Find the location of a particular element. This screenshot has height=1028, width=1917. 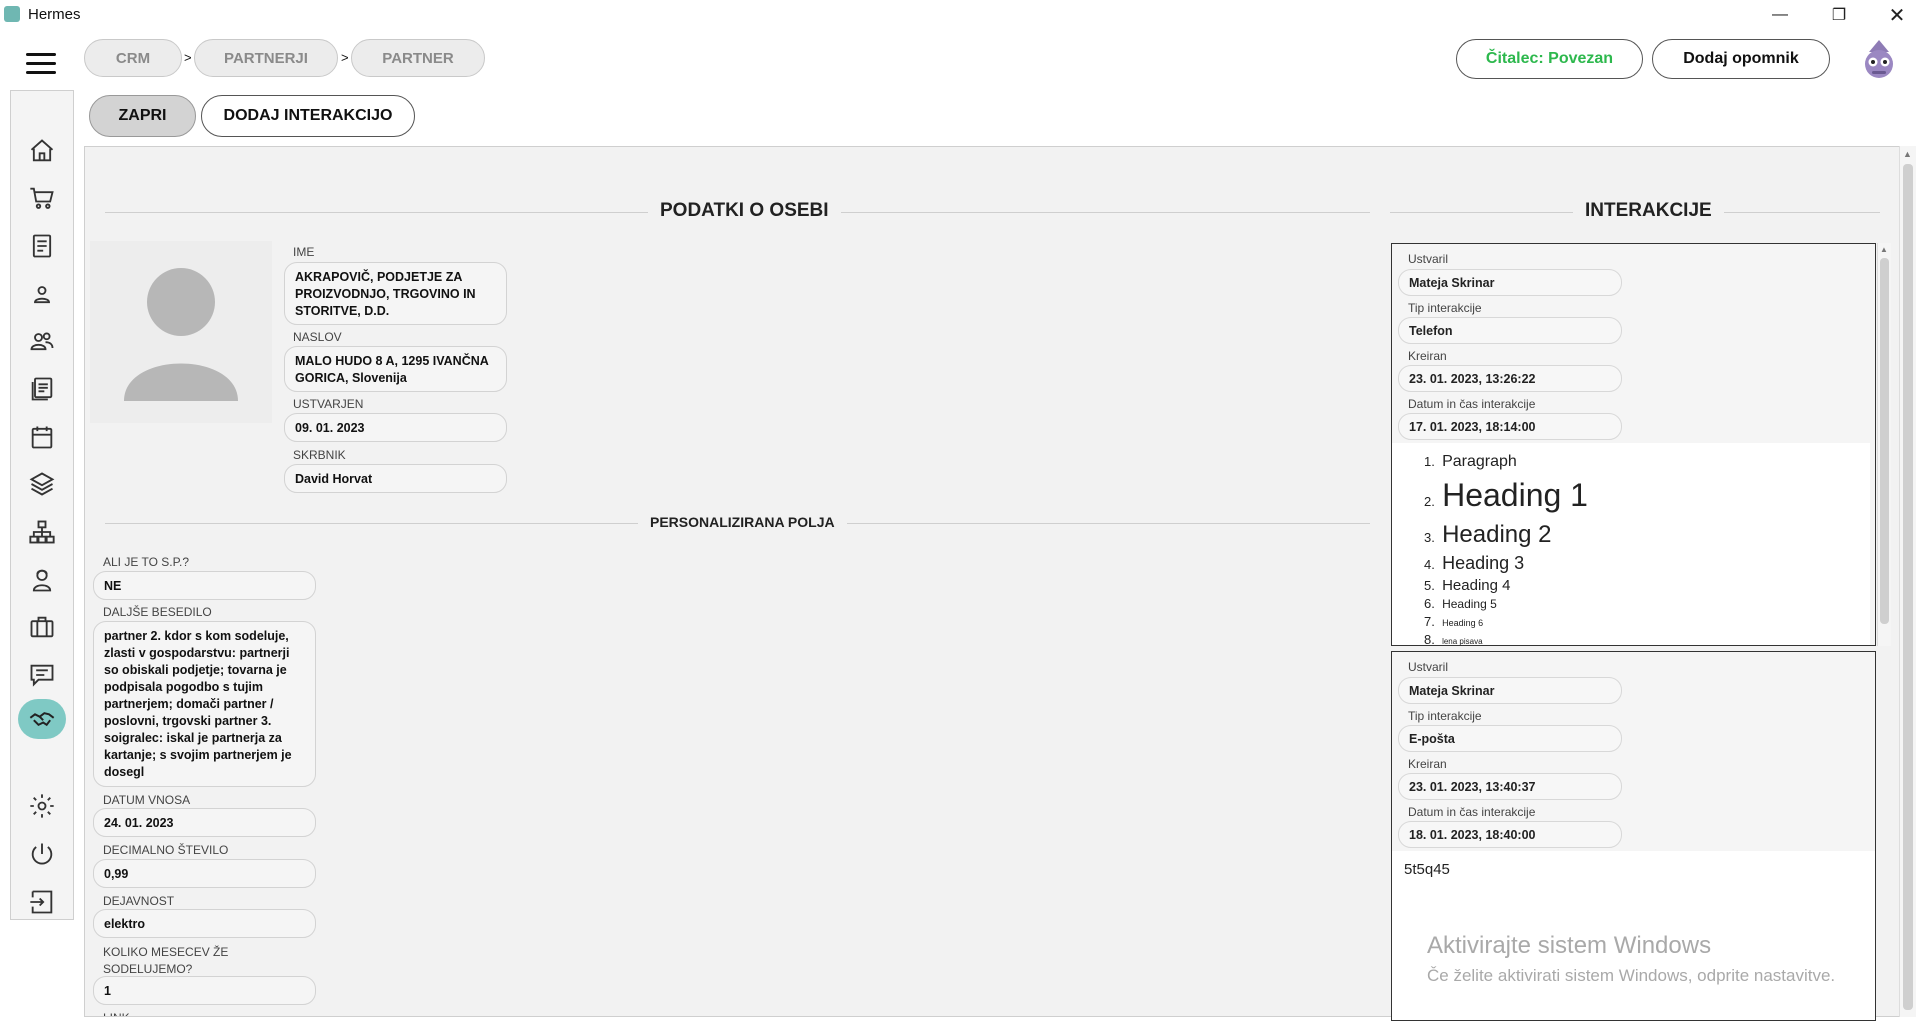

owner-label: SKRBNIK is located at coordinates (319, 455).